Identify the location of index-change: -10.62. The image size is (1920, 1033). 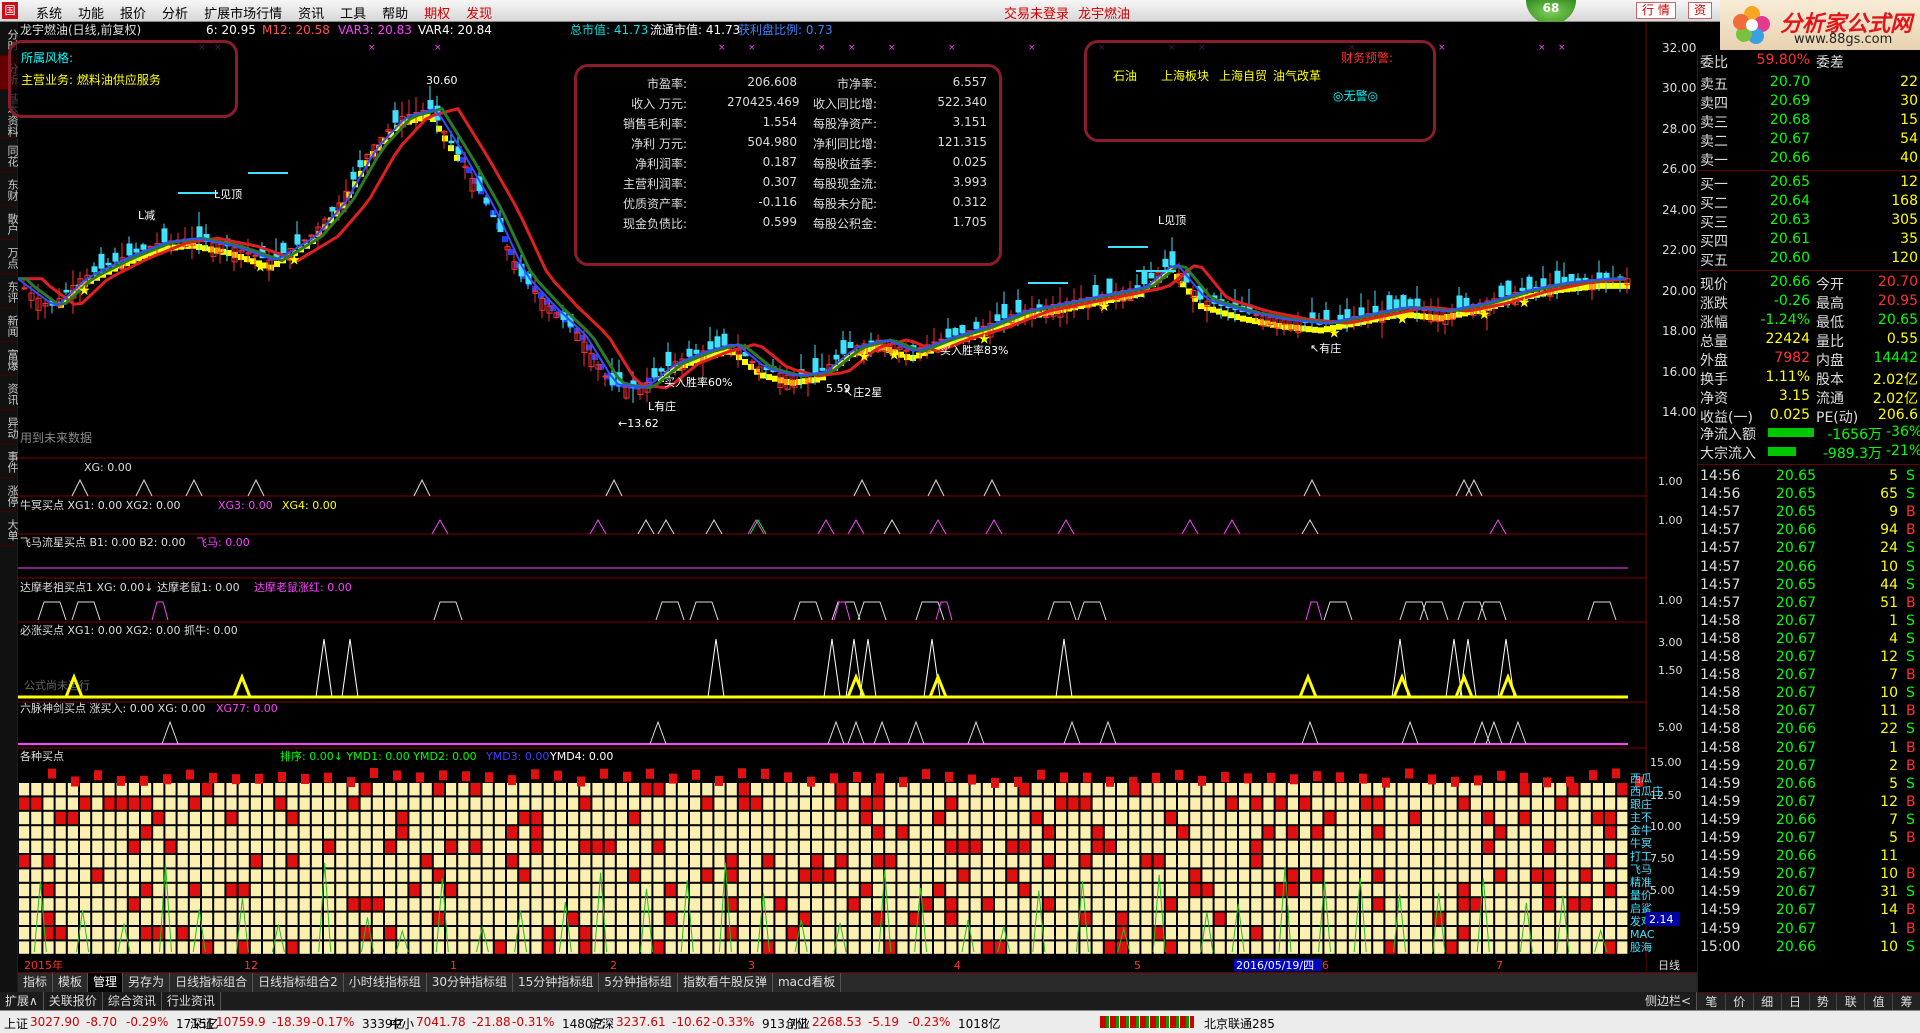
(691, 1022).